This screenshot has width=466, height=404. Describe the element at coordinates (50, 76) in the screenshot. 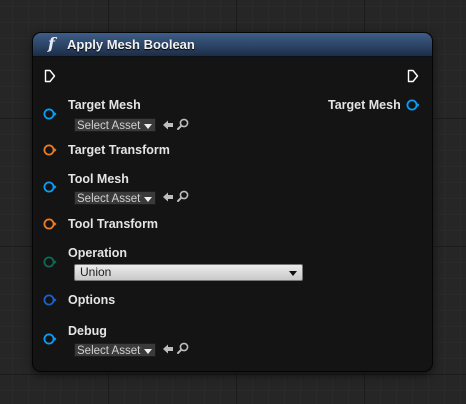

I see `exec-input-pin` at that location.